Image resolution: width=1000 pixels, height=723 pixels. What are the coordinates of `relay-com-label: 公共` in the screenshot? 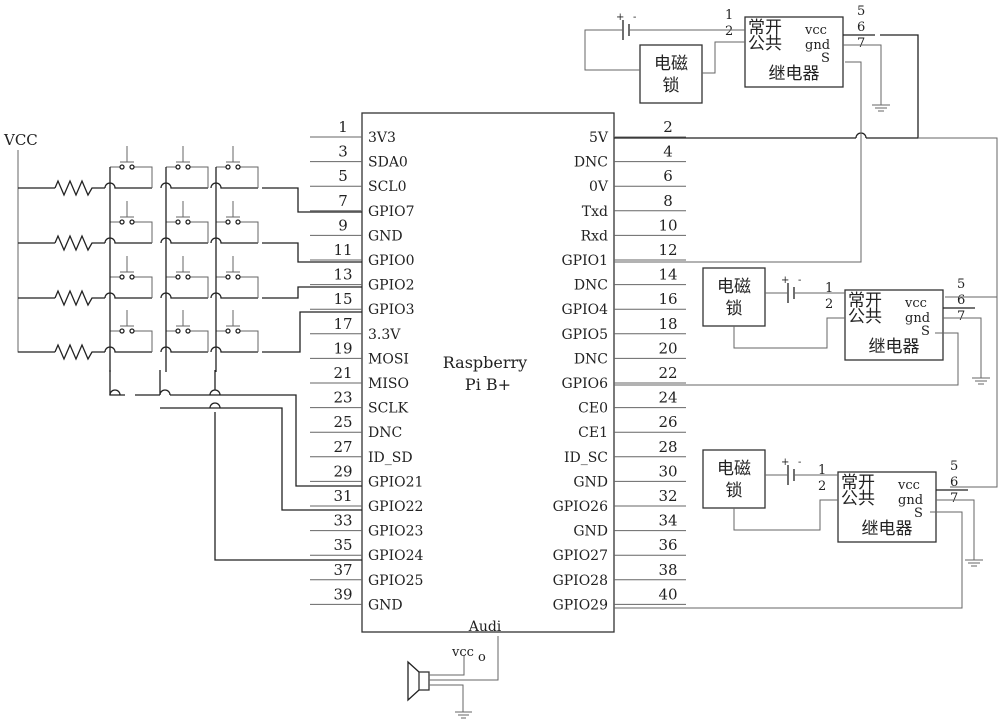 It's located at (765, 44).